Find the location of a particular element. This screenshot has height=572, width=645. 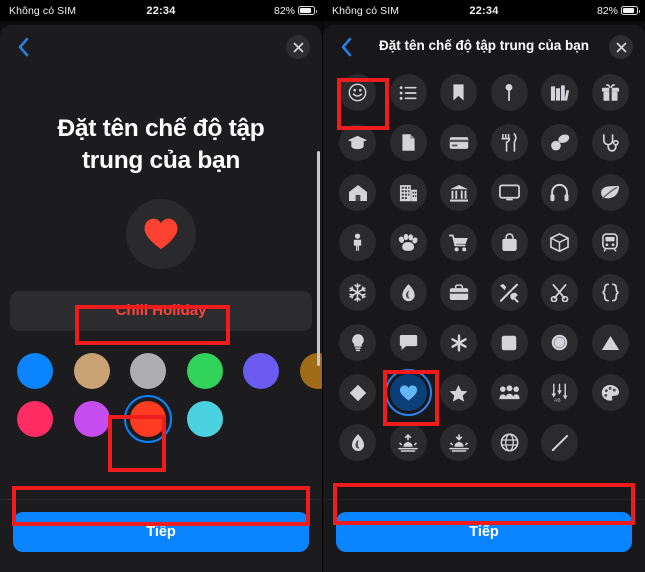

selected-icon-preview is located at coordinates (161, 233).